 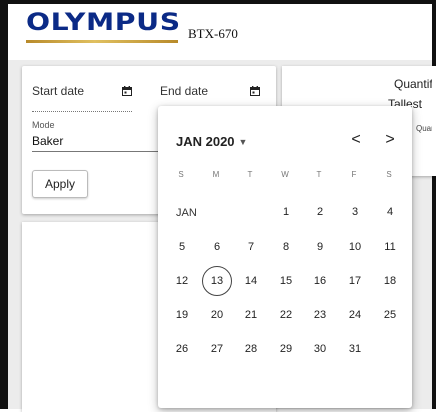 I want to click on calendar-day: 14, so click(x=251, y=281).